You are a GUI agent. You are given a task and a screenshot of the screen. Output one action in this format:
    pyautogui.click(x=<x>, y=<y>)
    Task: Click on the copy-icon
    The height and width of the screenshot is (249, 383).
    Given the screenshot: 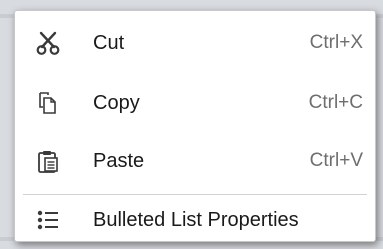 What is the action you would take?
    pyautogui.click(x=48, y=103)
    